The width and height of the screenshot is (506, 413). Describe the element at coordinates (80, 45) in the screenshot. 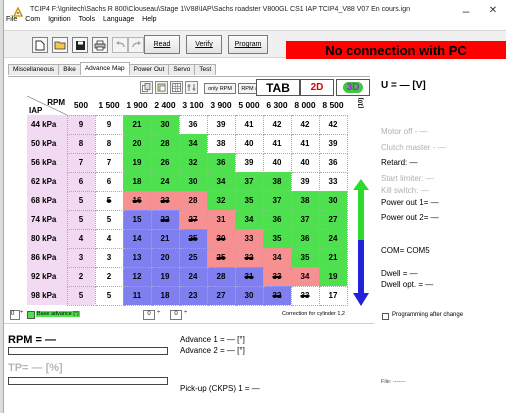

I see `save-icon` at that location.